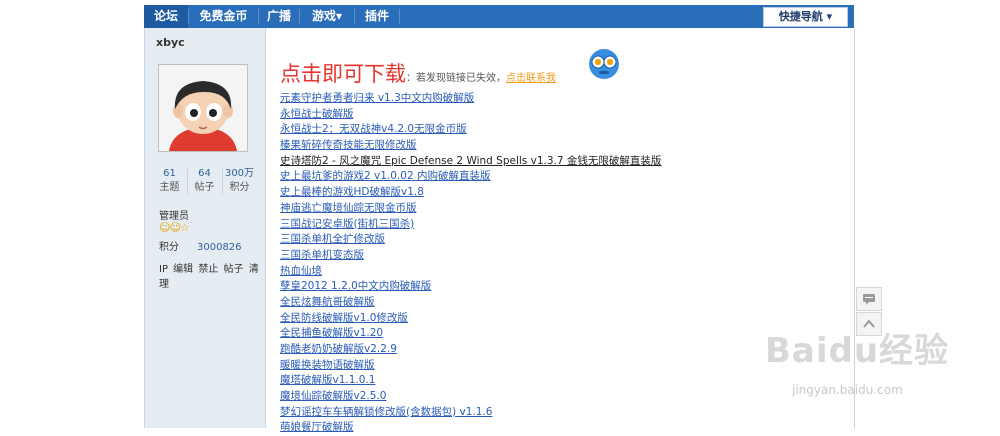 Image resolution: width=1000 pixels, height=436 pixels. What do you see at coordinates (470, 115) in the screenshot?
I see `game-link: 永恒战士破解版` at bounding box center [470, 115].